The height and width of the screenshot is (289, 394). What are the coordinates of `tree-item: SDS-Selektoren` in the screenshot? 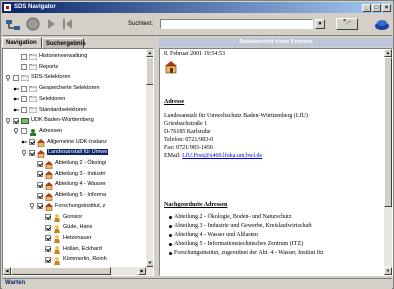 It's located at (37, 77).